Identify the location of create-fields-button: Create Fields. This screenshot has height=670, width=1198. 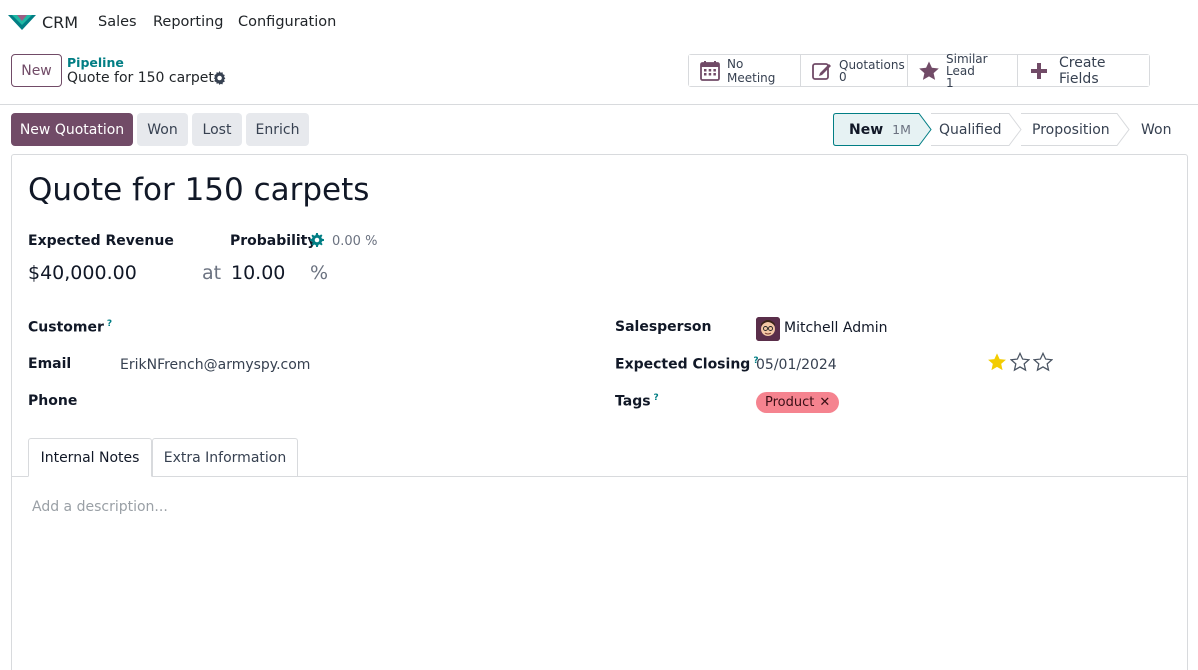
(1083, 70).